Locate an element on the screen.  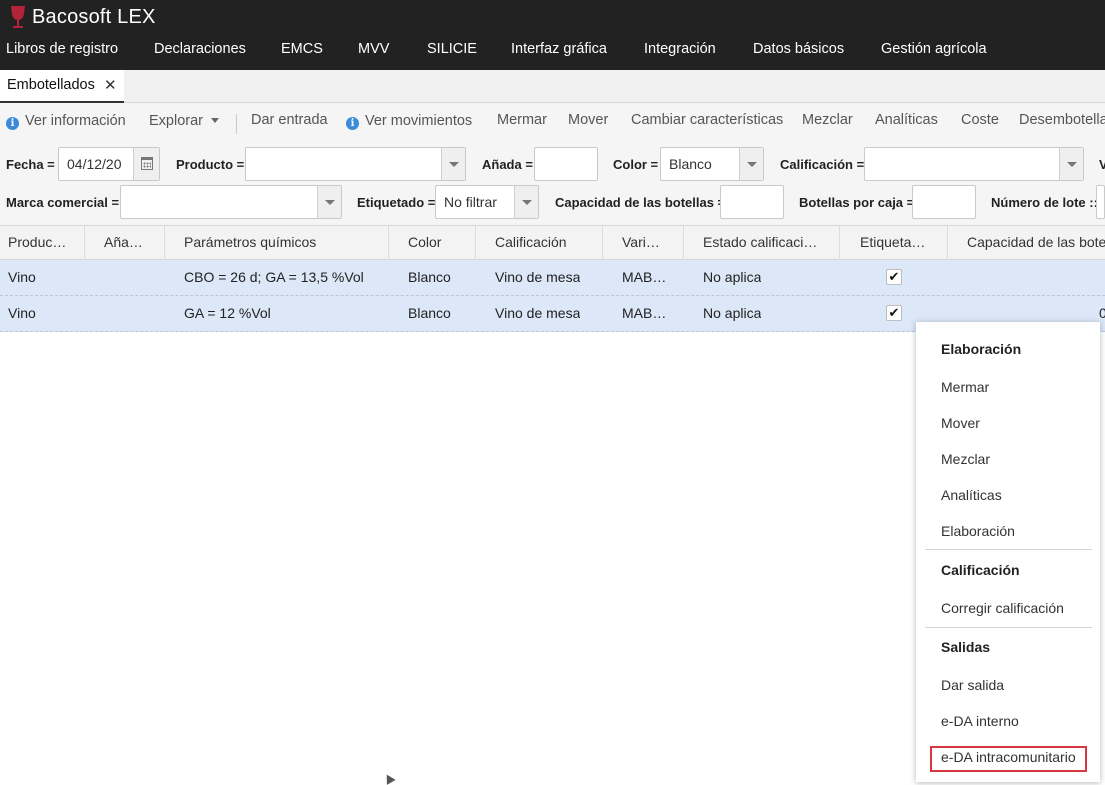
menu-emcs: EMCS is located at coordinates (302, 52).